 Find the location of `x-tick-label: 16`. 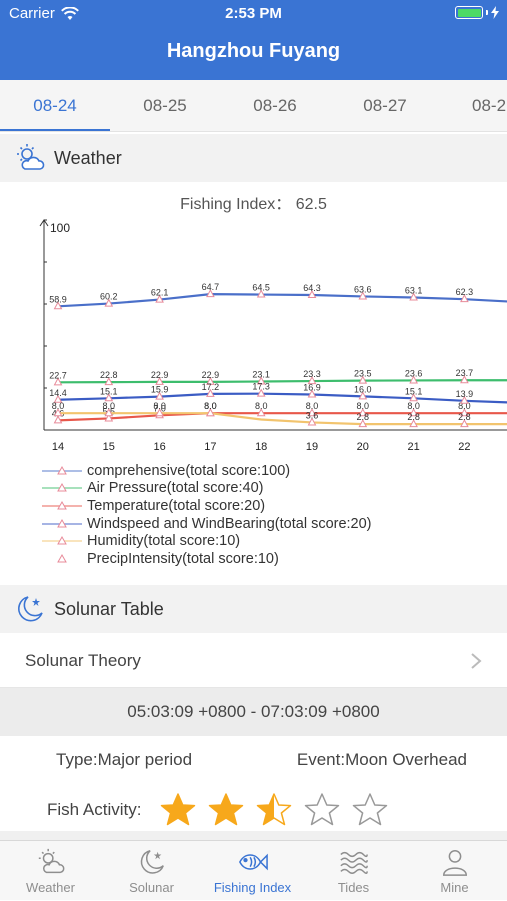

x-tick-label: 16 is located at coordinates (159, 447).